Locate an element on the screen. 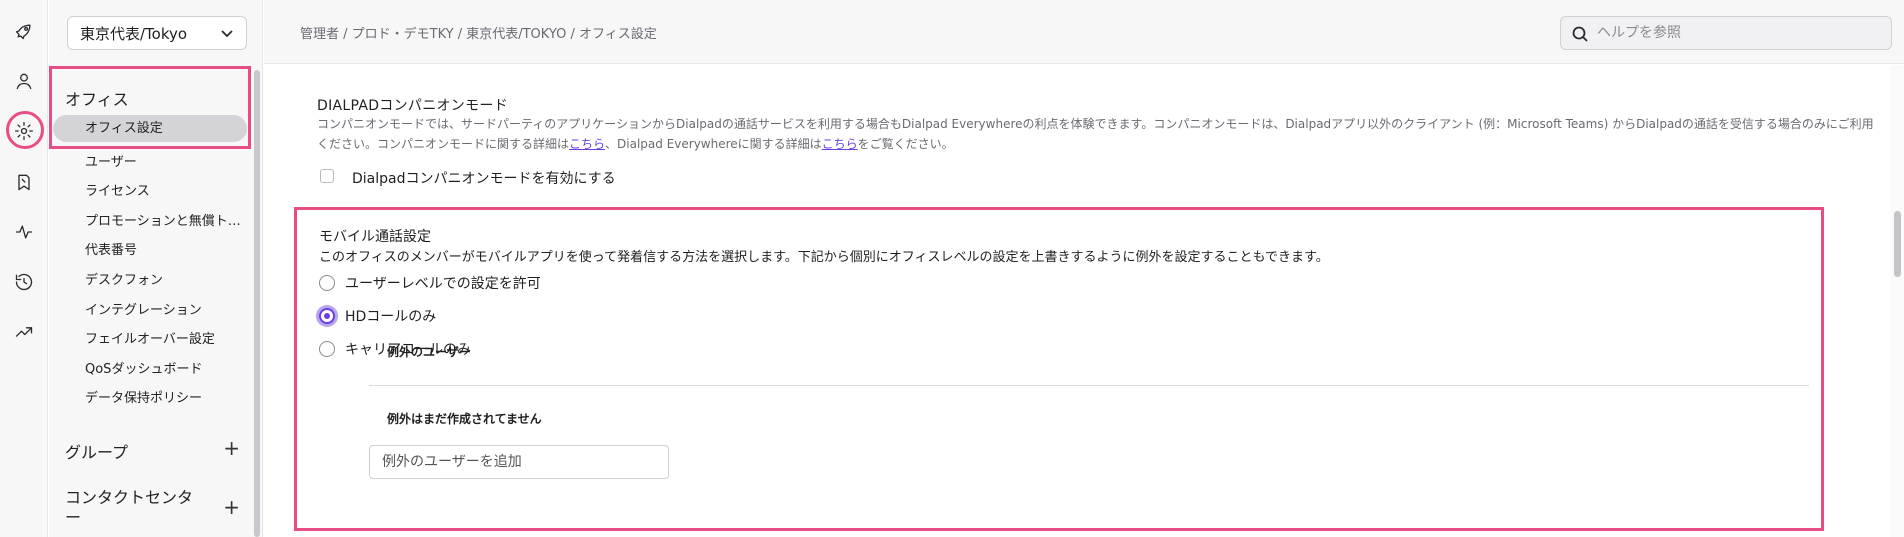 The image size is (1904, 537). sidebar-item-qos-dashboard: QoSダッシュボード is located at coordinates (168, 367).